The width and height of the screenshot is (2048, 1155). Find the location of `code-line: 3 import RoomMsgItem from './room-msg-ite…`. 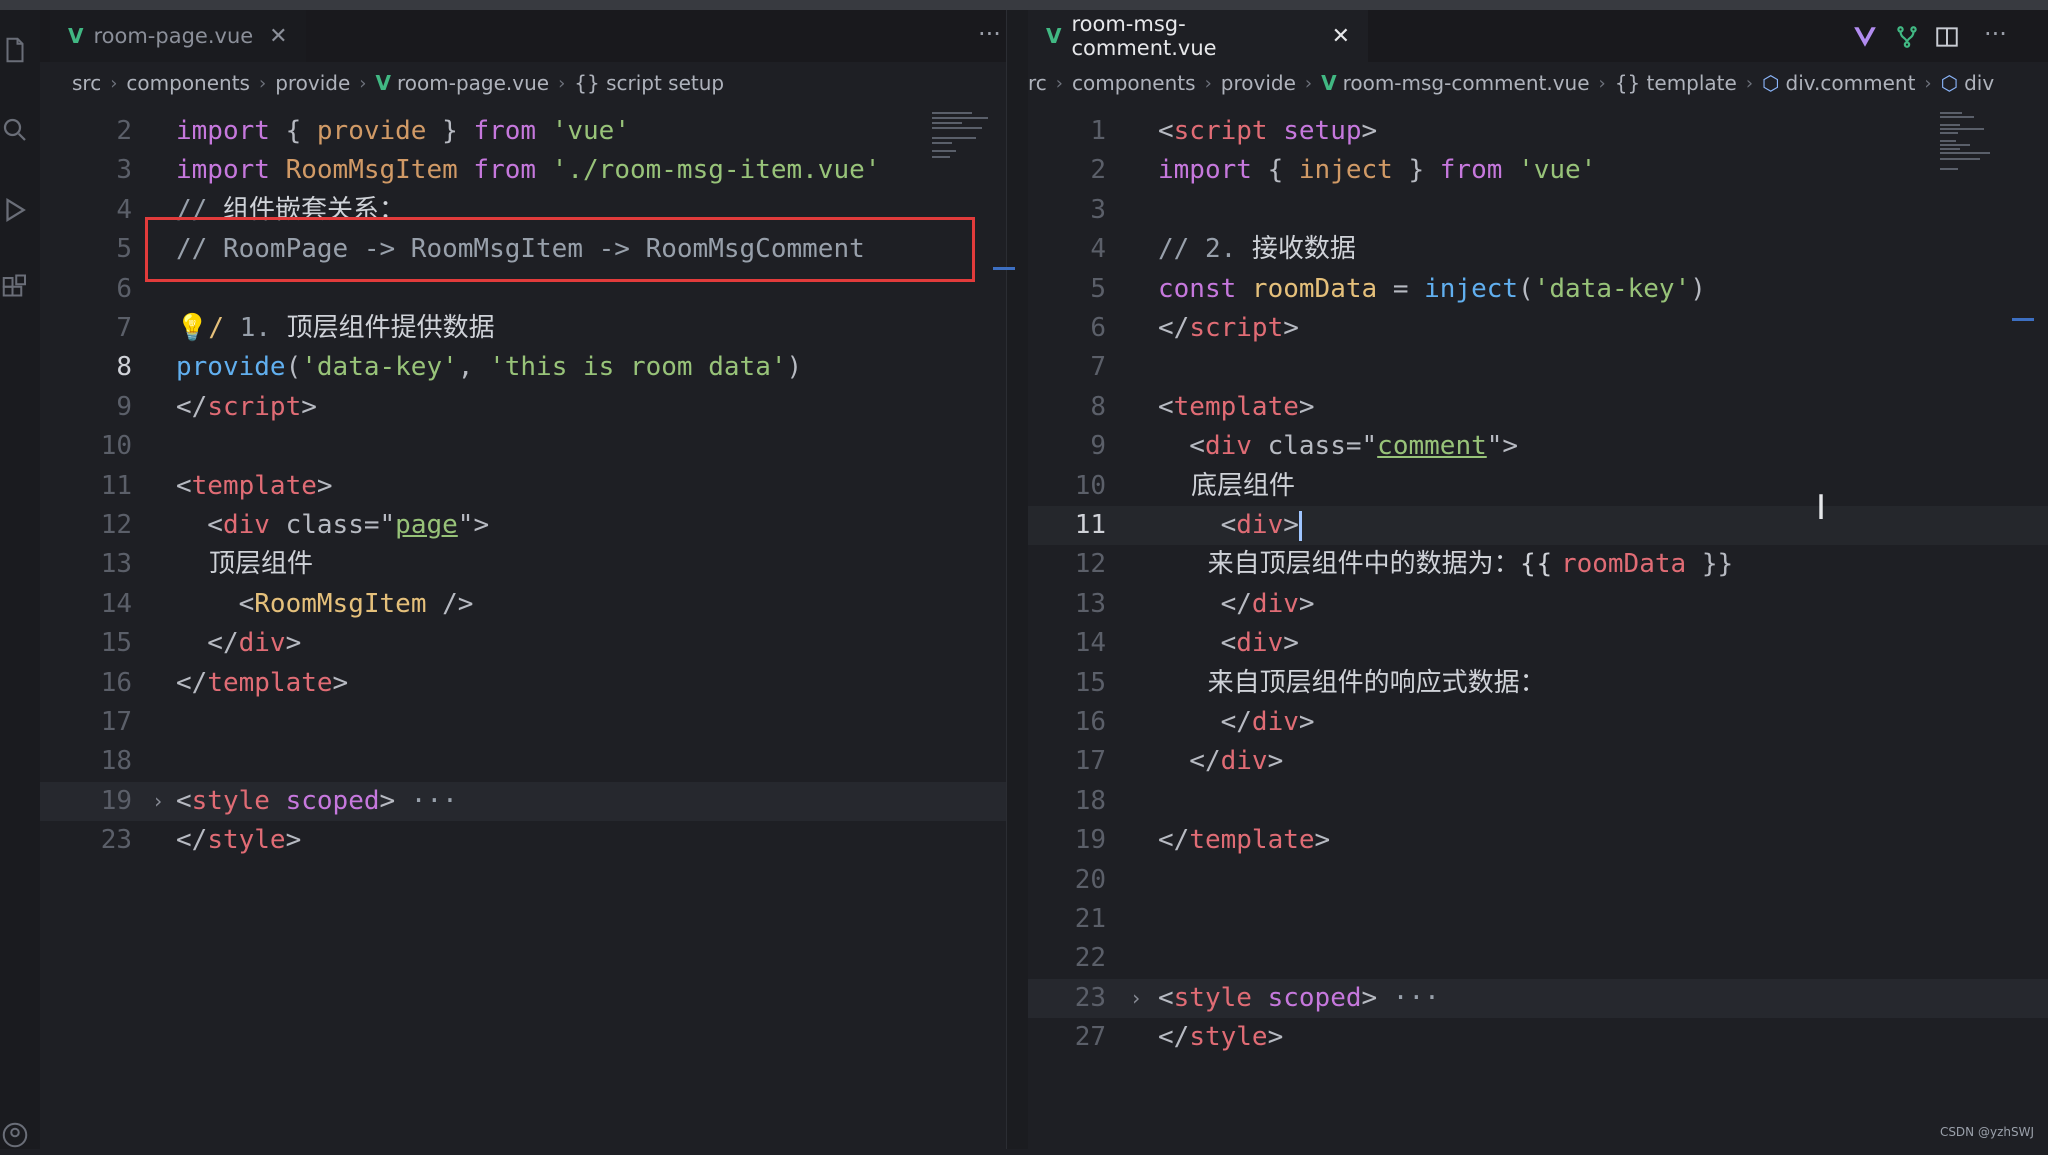

code-line: 3 import RoomMsgItem from './room-msg-ite… is located at coordinates (523, 170).